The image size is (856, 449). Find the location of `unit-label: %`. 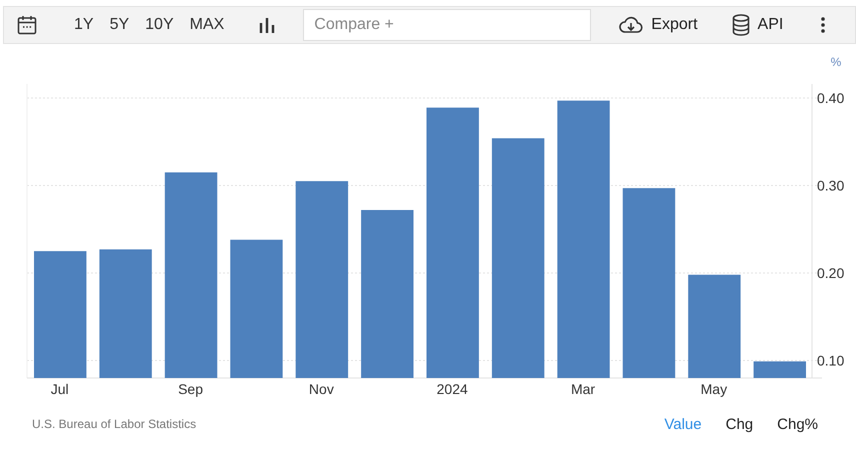

unit-label: % is located at coordinates (836, 62).